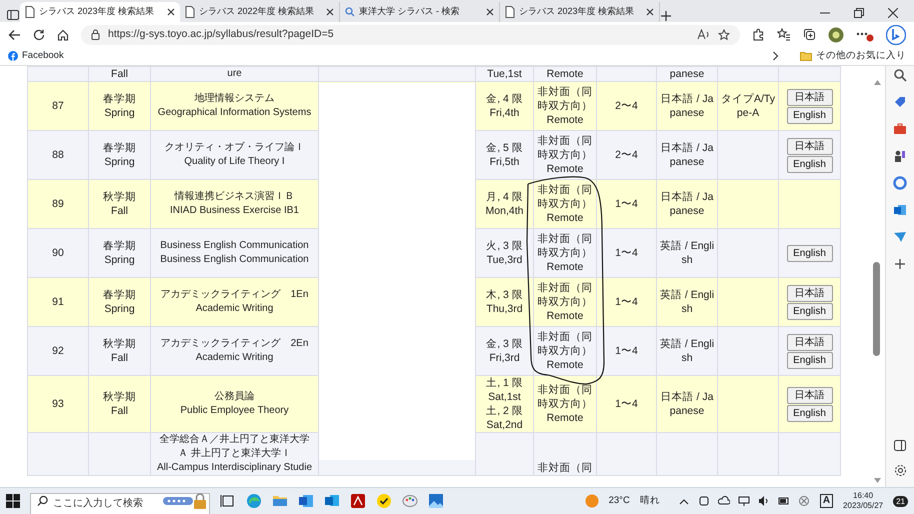 The height and width of the screenshot is (514, 914). What do you see at coordinates (748, 99) in the screenshot?
I see `class-type-text: タイプA/Ty` at bounding box center [748, 99].